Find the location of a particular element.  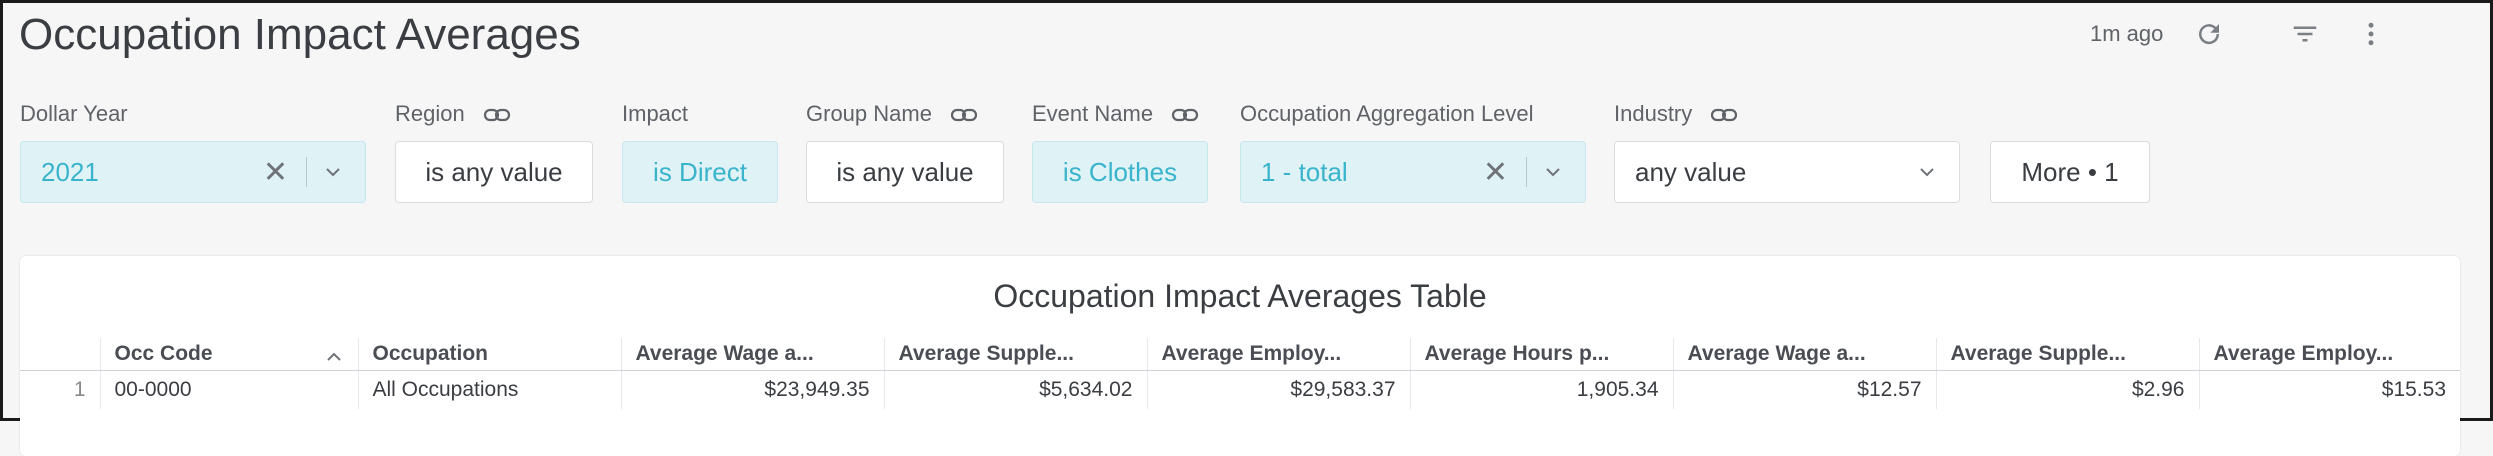

filter-label-industry: Industry is located at coordinates (1676, 114).